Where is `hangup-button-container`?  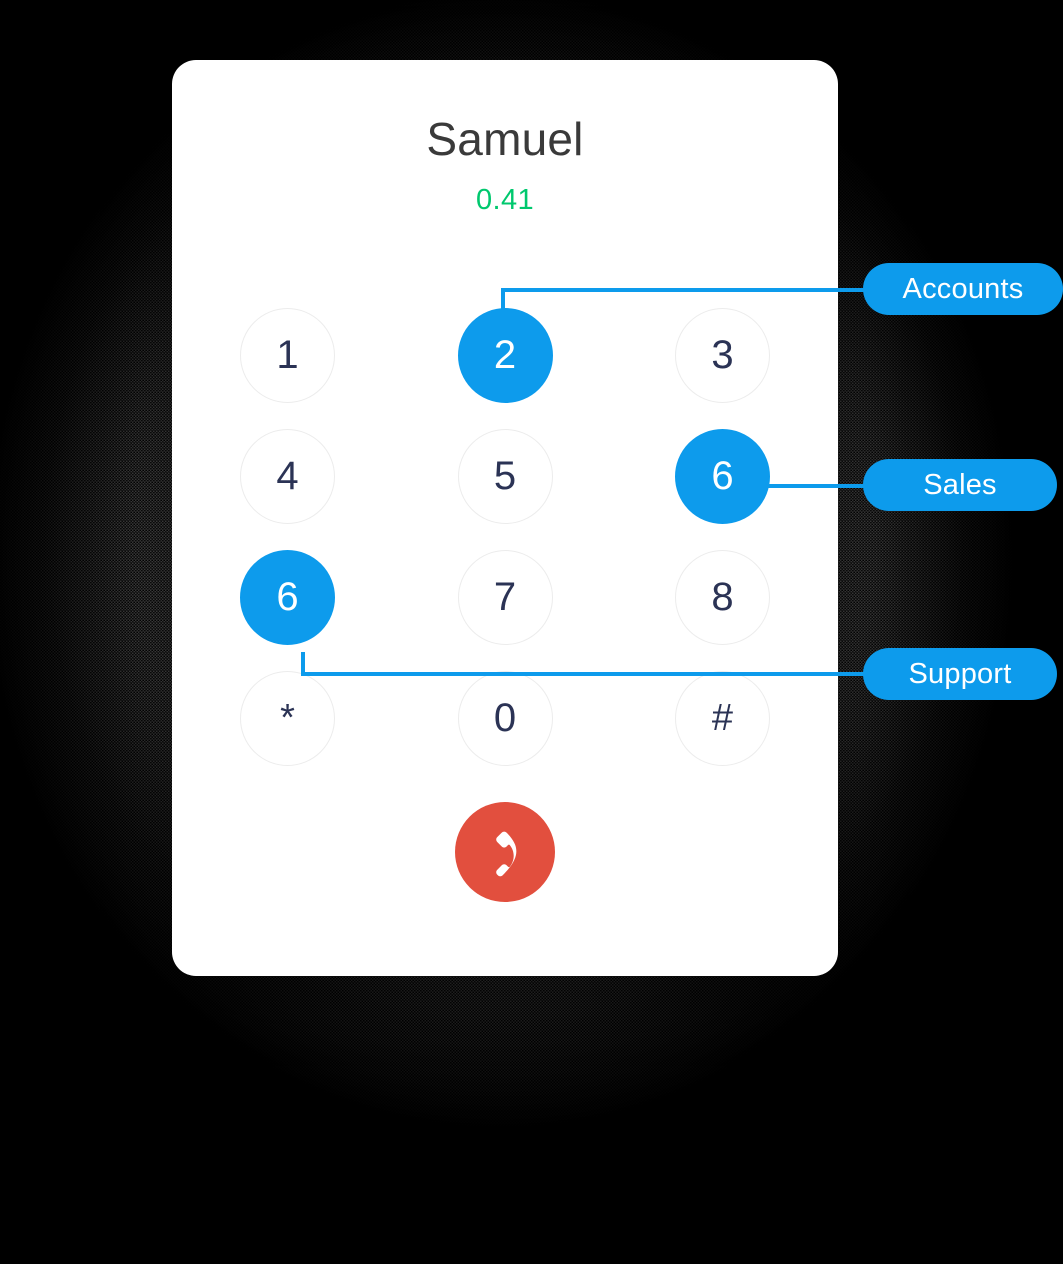 hangup-button-container is located at coordinates (505, 852).